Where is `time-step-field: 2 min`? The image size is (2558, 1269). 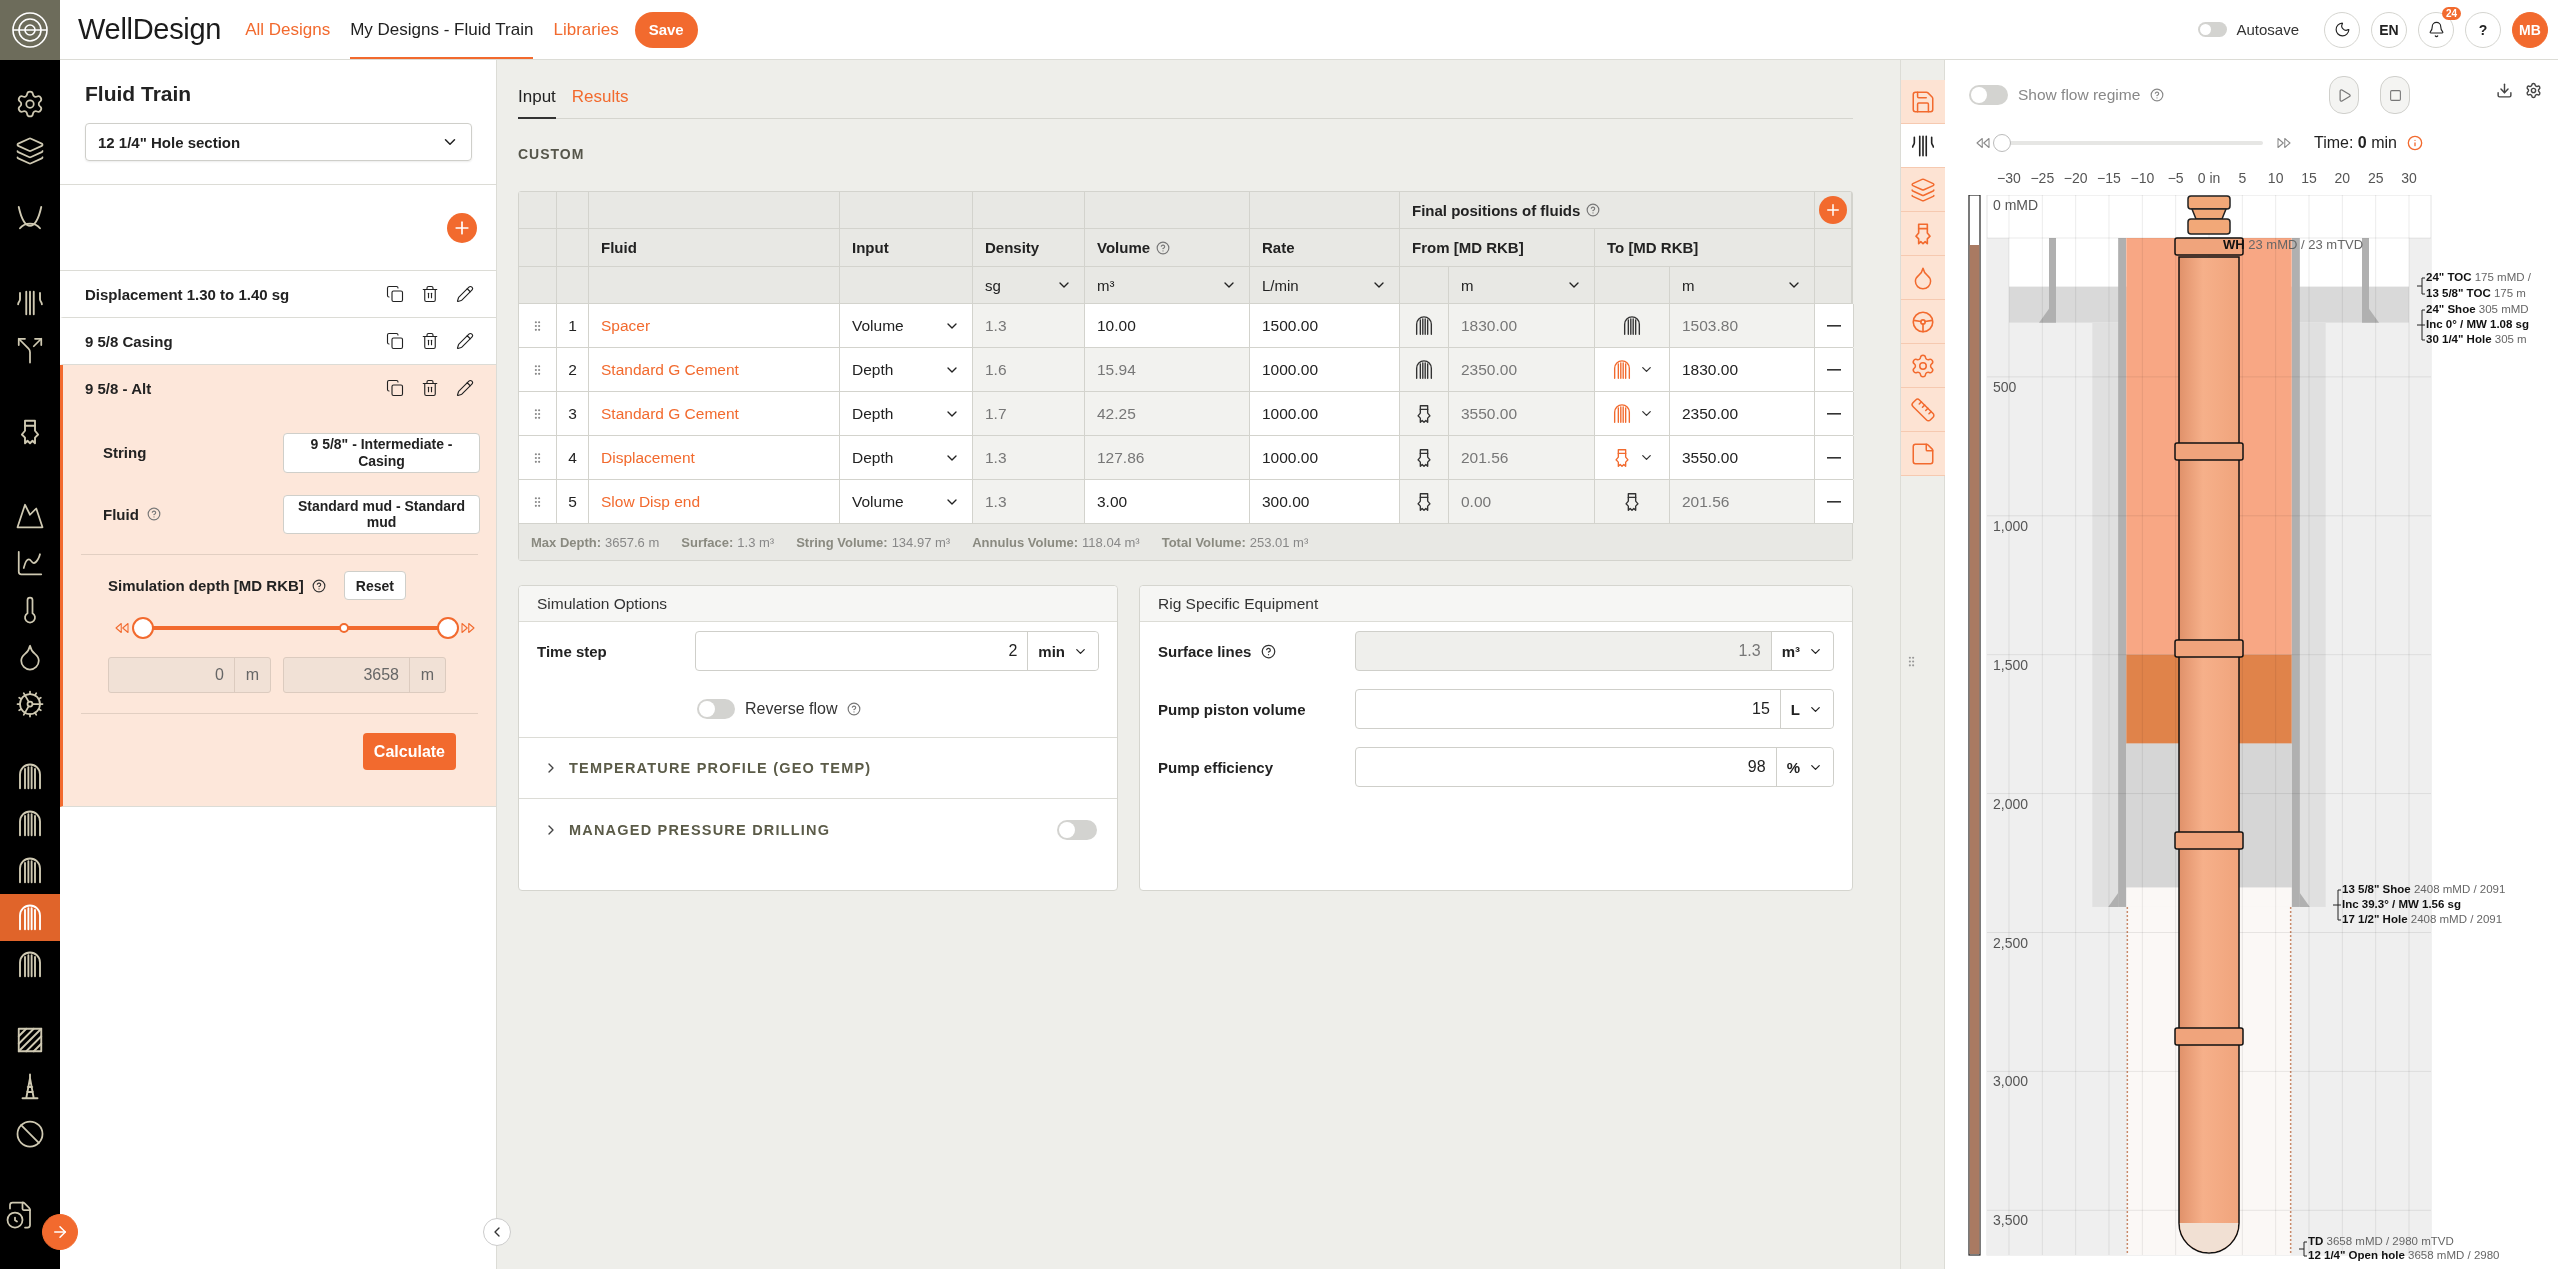 time-step-field: 2 min is located at coordinates (897, 651).